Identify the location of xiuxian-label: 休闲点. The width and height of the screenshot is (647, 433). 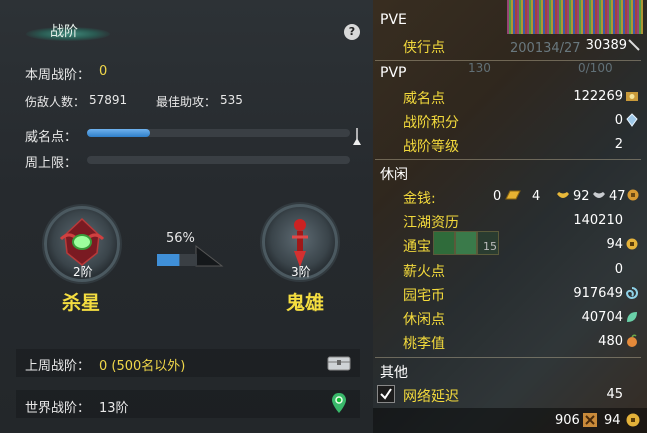
(424, 320).